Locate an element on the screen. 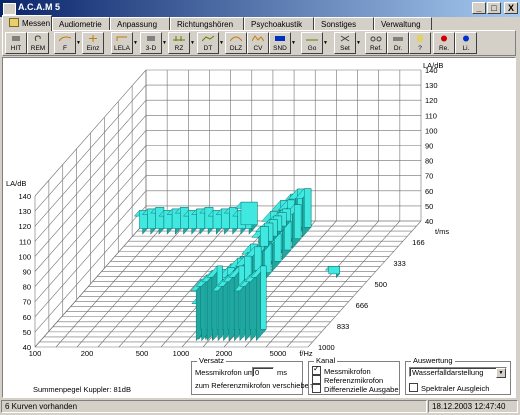 The image size is (520, 415). z-tick-label: 120 is located at coordinates (24, 226).